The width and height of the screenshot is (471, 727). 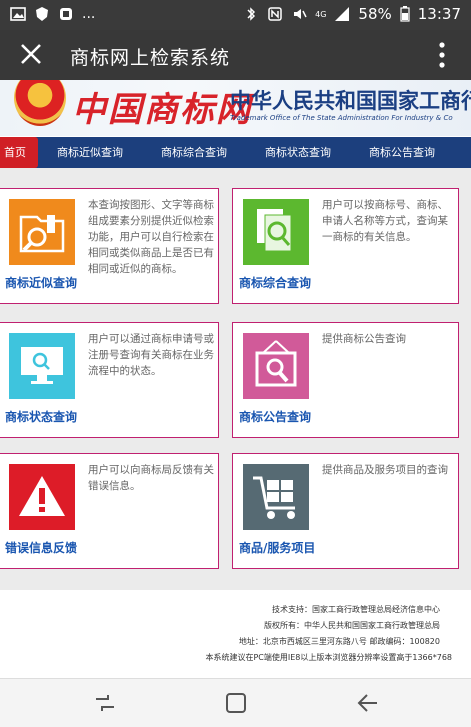 What do you see at coordinates (275, 416) in the screenshot?
I see `card-title: 商标公告查询` at bounding box center [275, 416].